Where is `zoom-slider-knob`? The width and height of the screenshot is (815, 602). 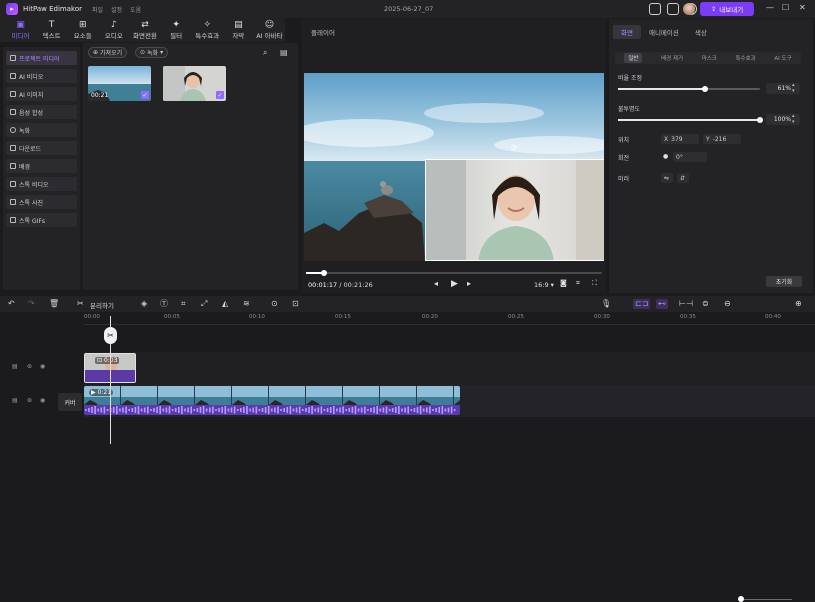 zoom-slider-knob is located at coordinates (741, 599).